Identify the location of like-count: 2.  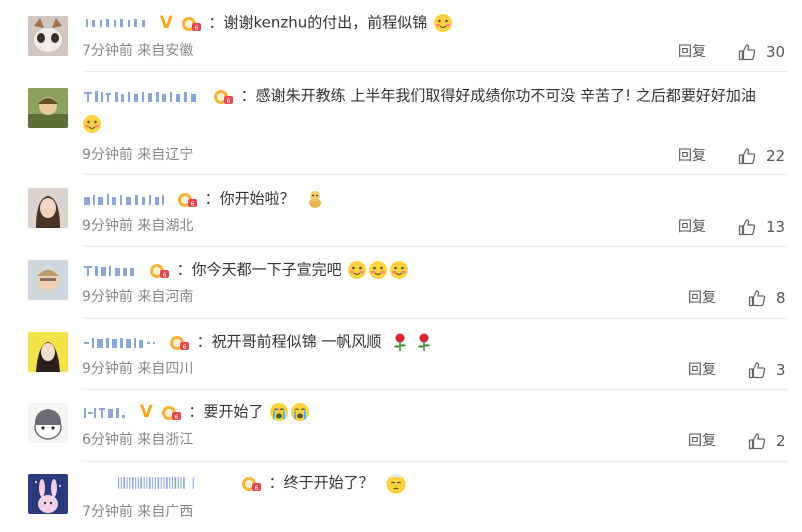
(781, 441).